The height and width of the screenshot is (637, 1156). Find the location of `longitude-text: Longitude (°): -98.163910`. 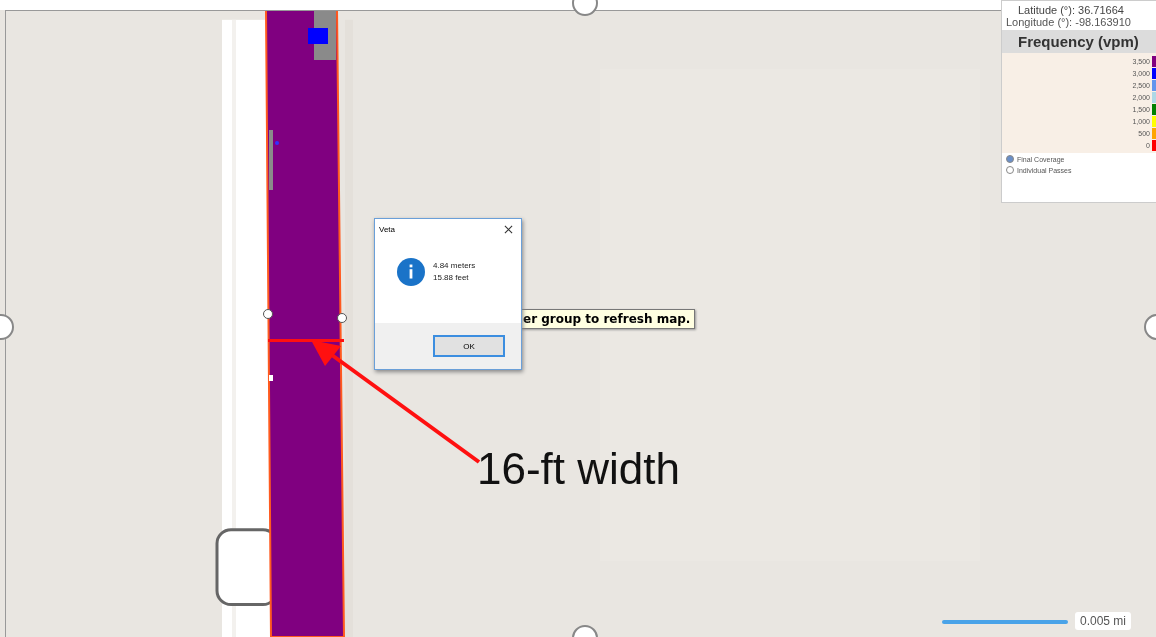

longitude-text: Longitude (°): -98.163910 is located at coordinates (1069, 22).